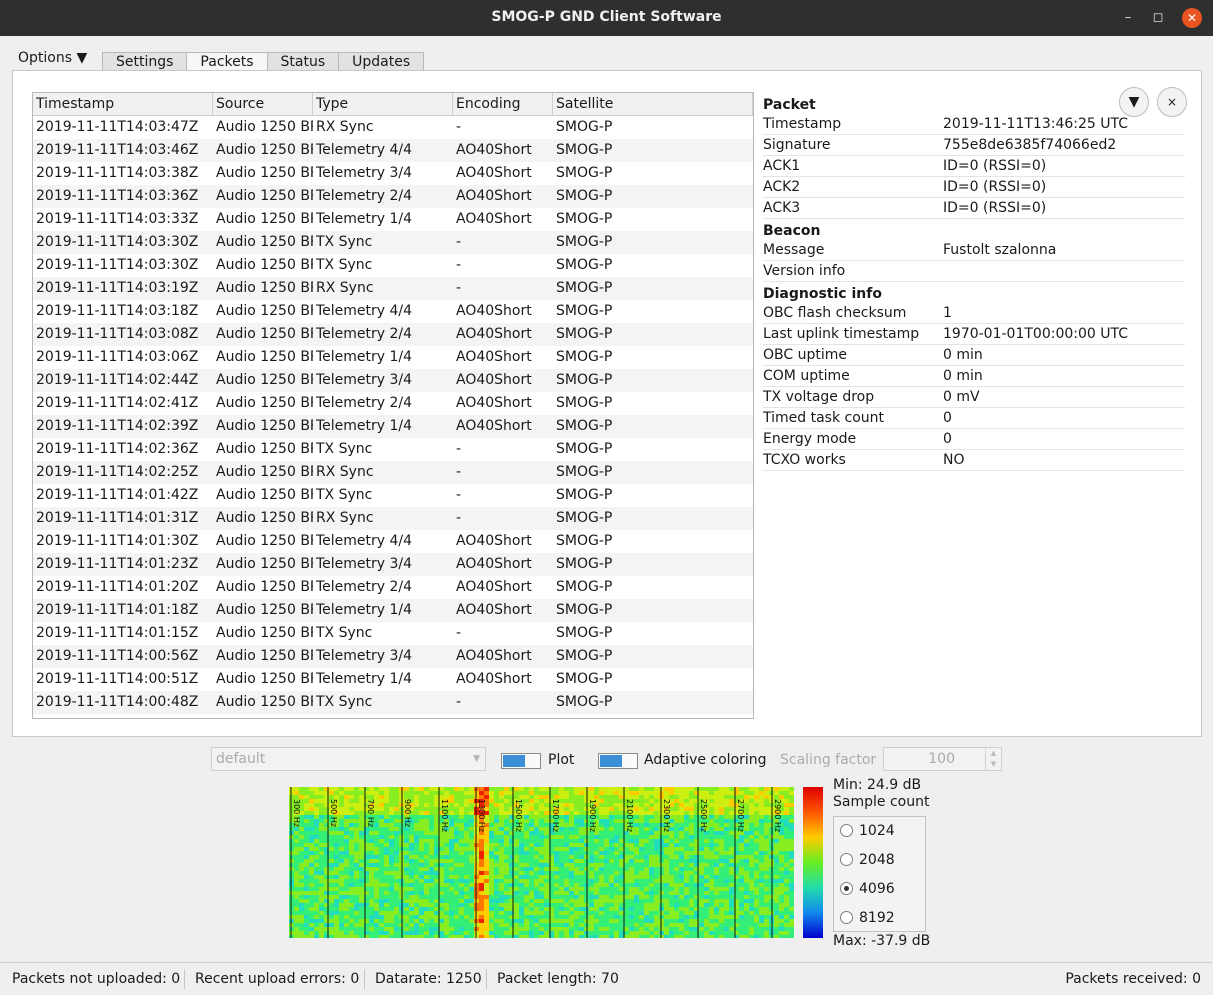 The height and width of the screenshot is (995, 1213). I want to click on tab-updates: Updates, so click(381, 61).